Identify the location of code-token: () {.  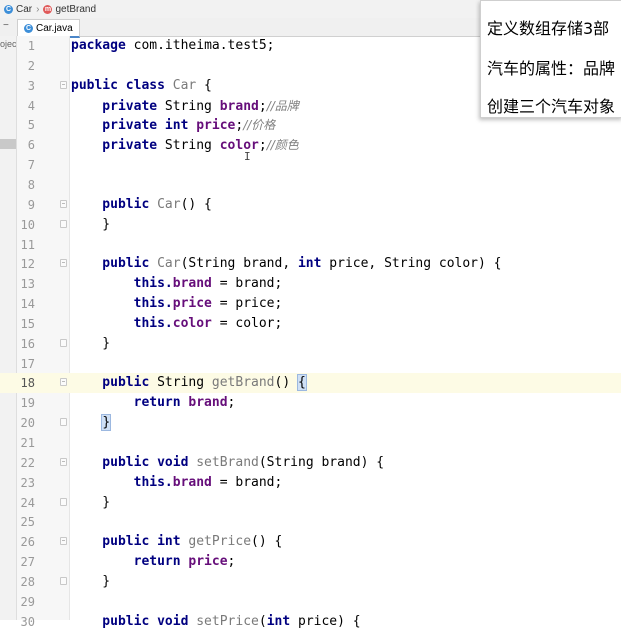
(196, 204).